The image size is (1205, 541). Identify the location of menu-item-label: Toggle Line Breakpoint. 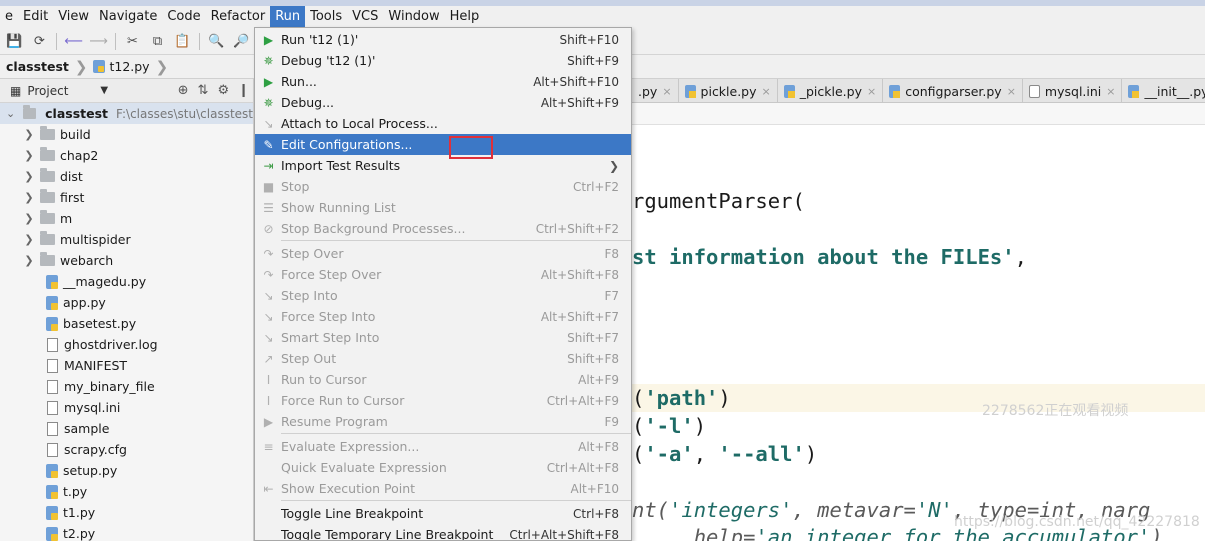
(352, 513).